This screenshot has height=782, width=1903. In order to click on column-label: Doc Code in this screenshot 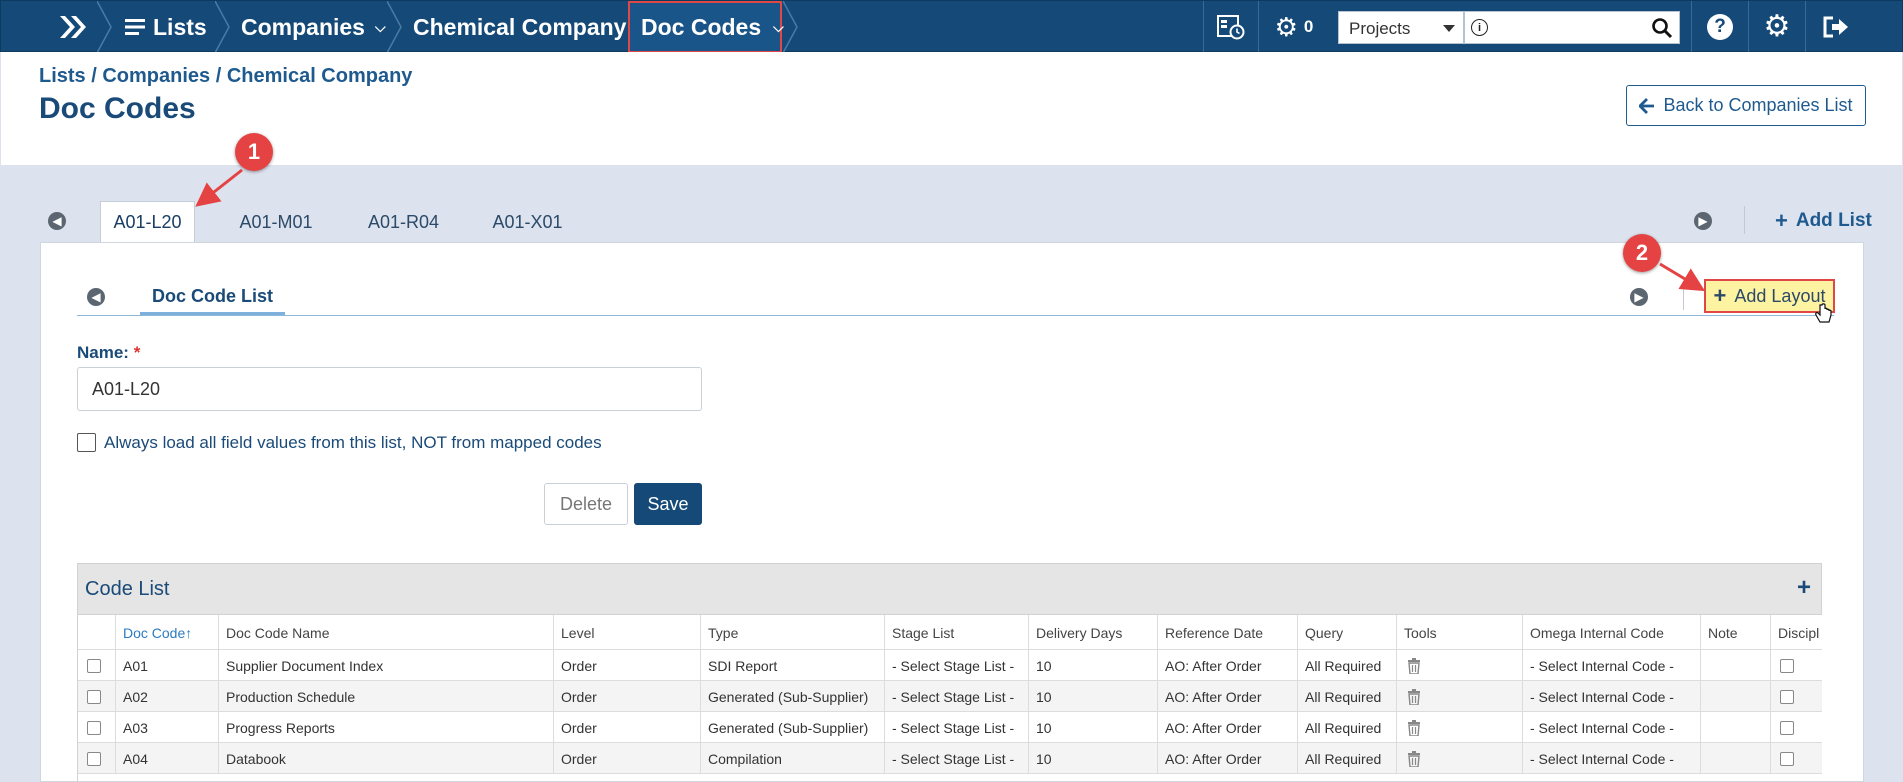, I will do `click(154, 632)`.